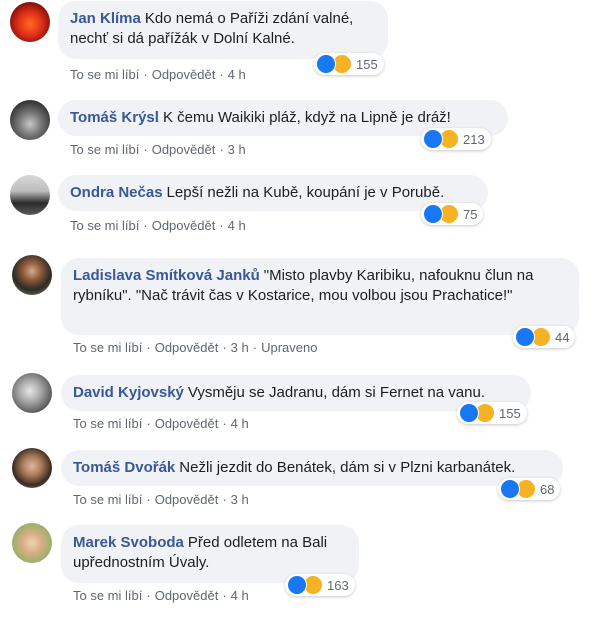 The image size is (601, 634). I want to click on reaction-summary: 68, so click(529, 489).